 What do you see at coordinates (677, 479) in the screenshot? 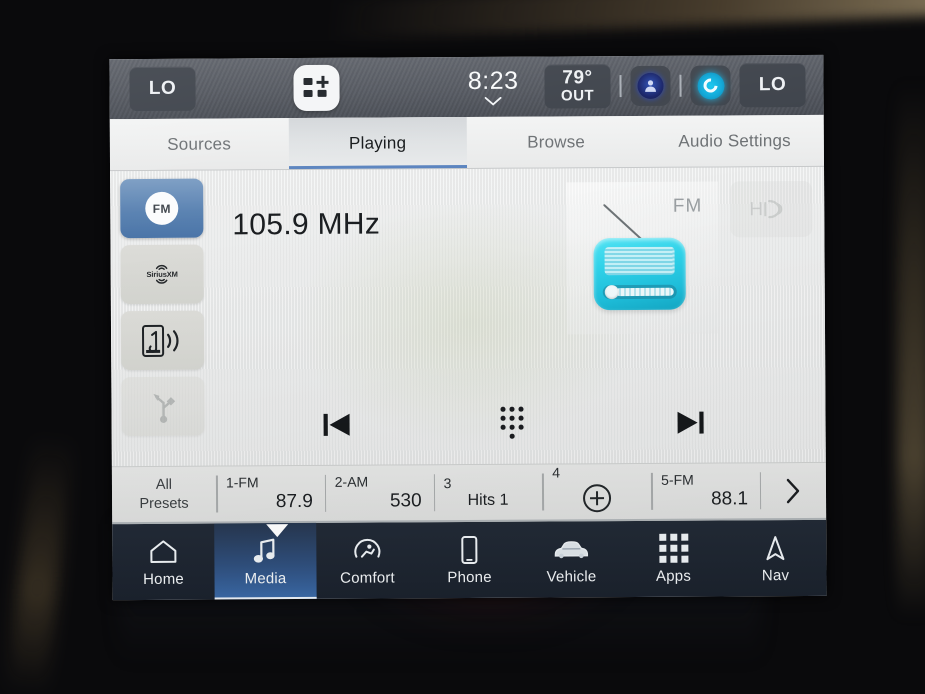
I see `preset-5-number: 5-FM` at bounding box center [677, 479].